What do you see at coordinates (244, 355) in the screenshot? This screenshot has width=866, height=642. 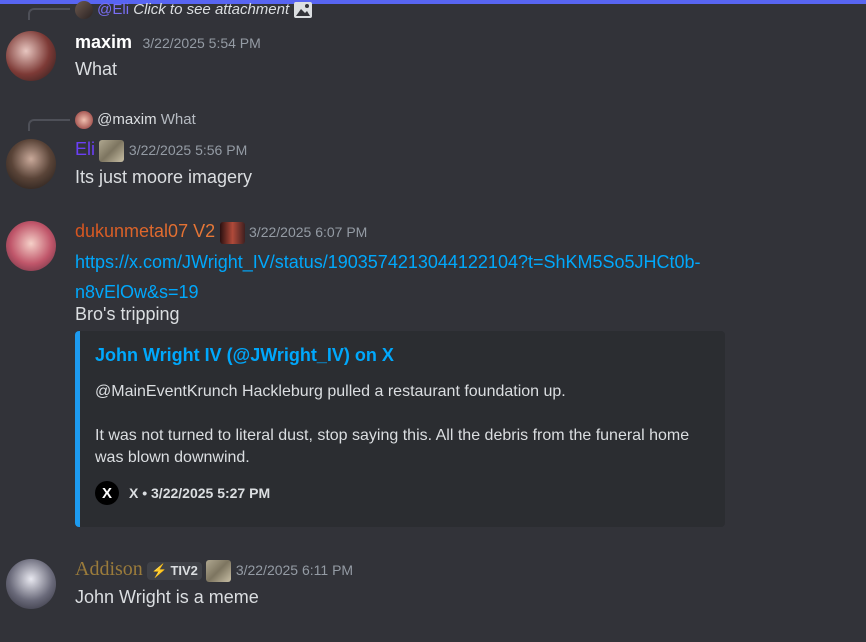 I see `embed-title: John Wright IV (@JWright_IV) on X` at bounding box center [244, 355].